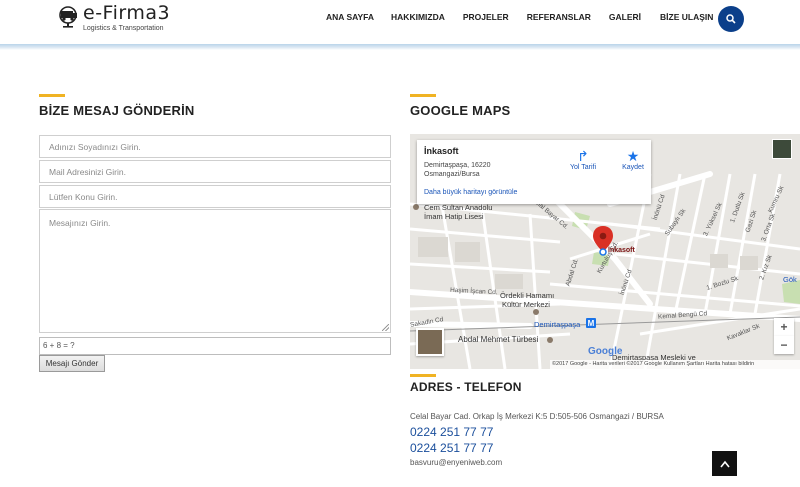 The image size is (800, 487). I want to click on star-icon: ★, so click(633, 156).